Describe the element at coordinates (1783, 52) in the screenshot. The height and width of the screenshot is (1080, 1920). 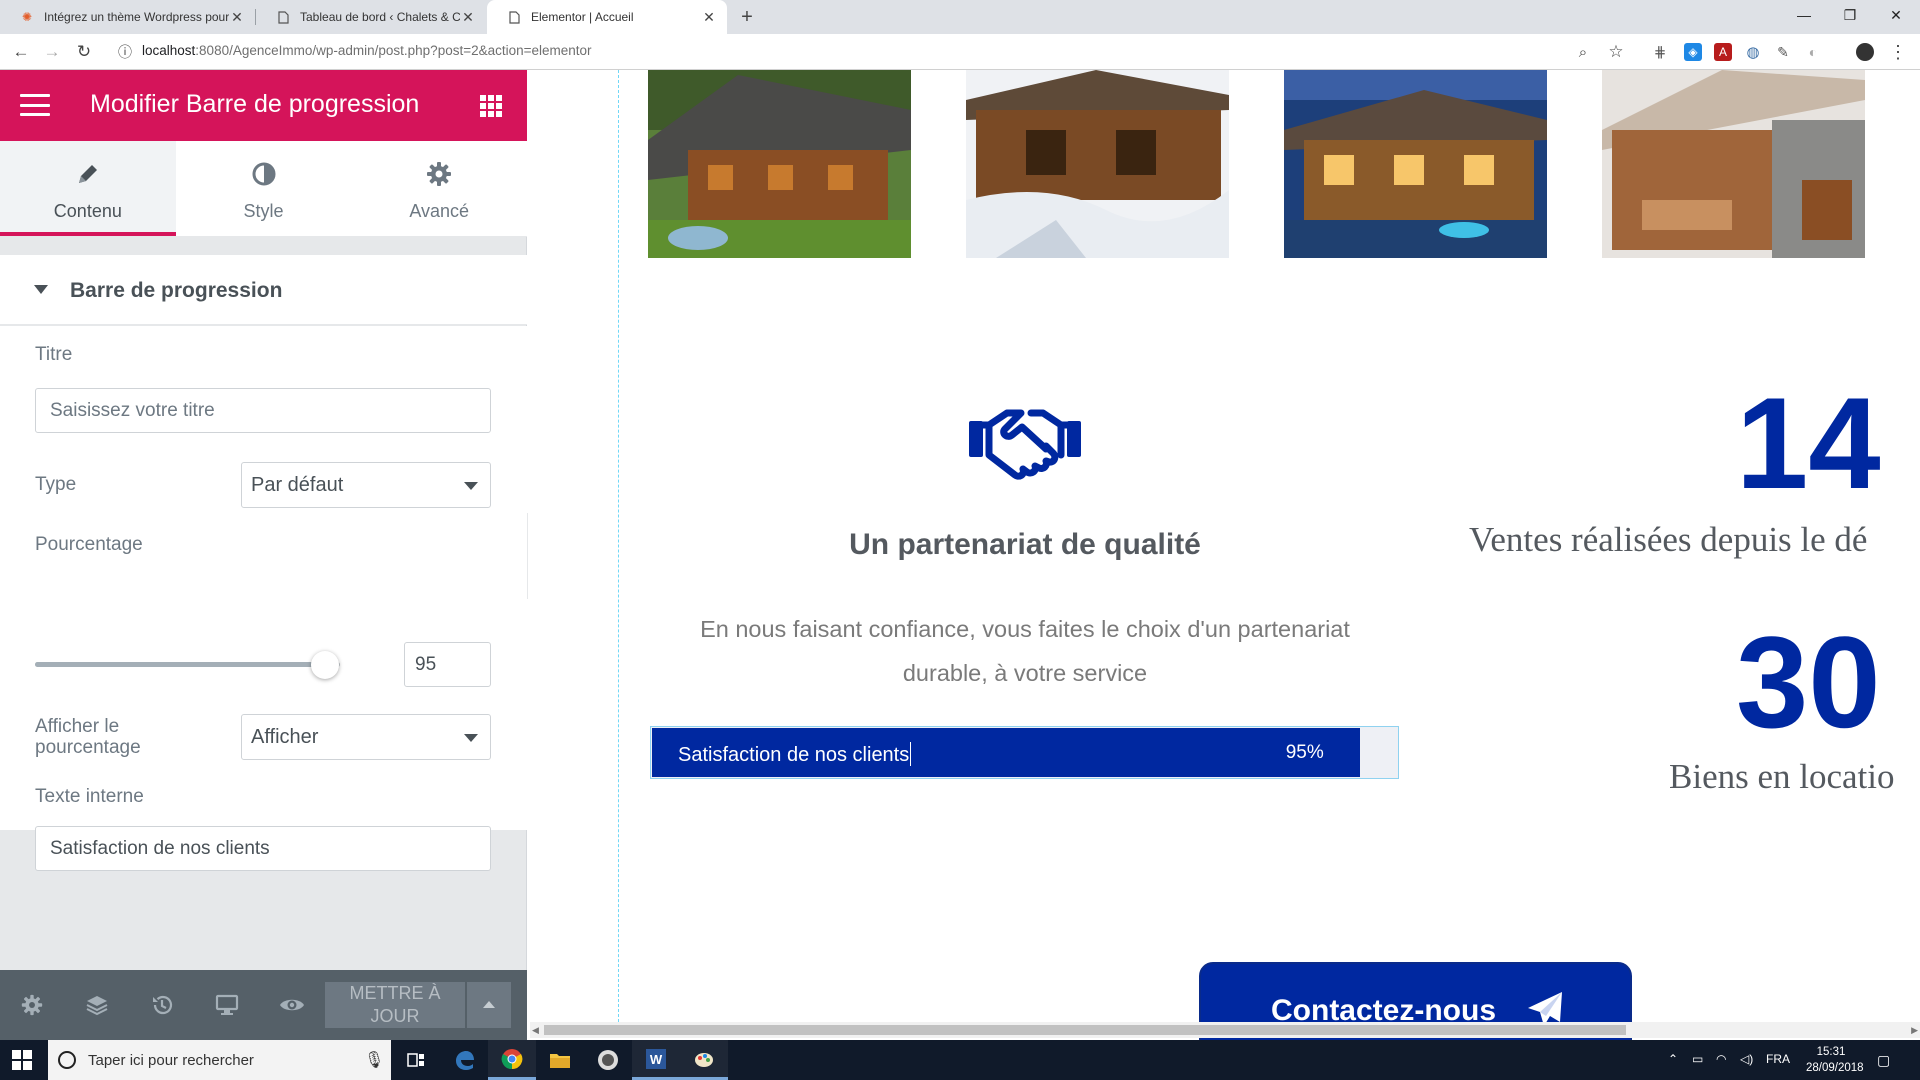
I see `eyedropper-extension-icon: ✎` at that location.